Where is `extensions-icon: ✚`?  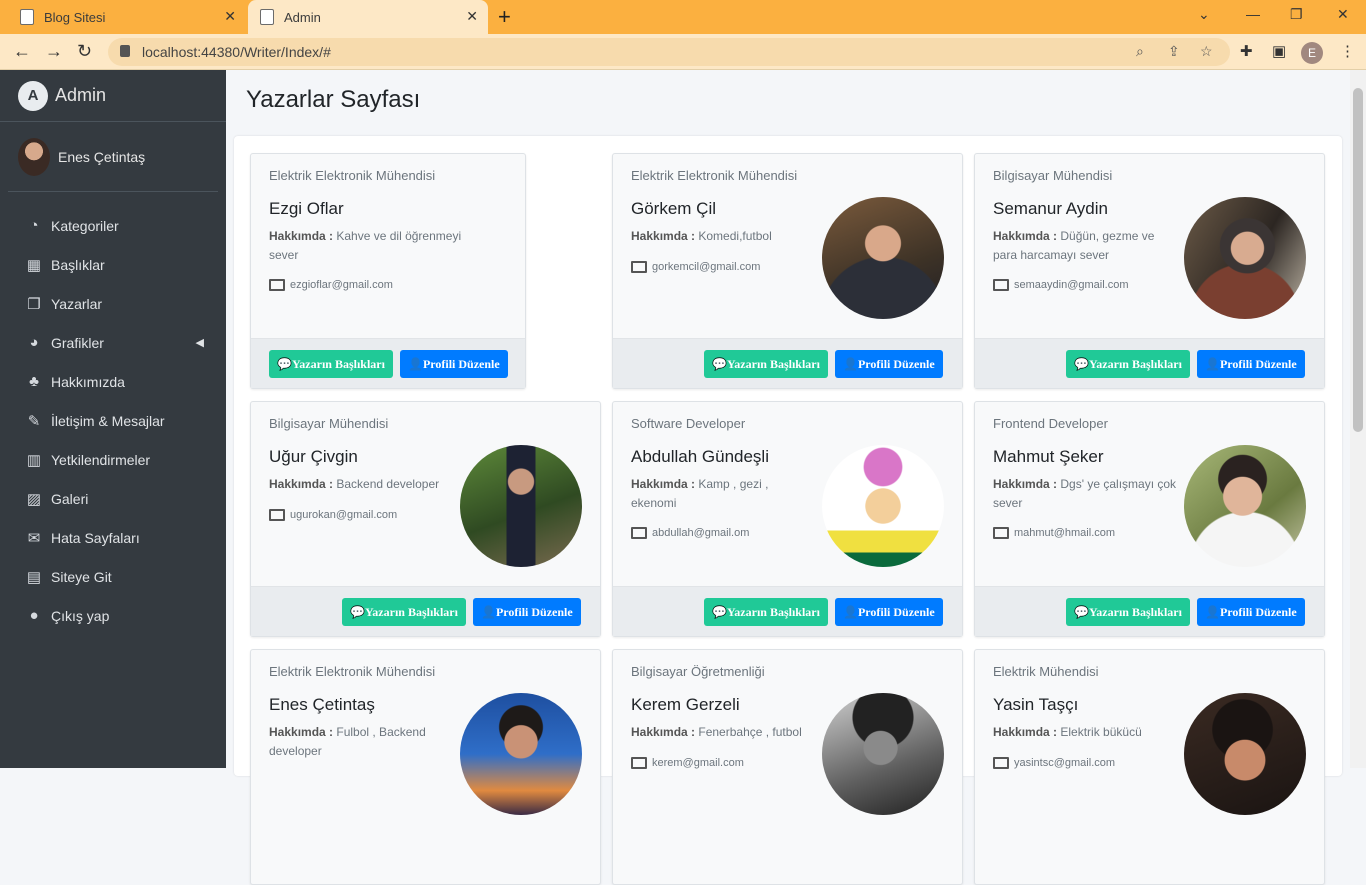
extensions-icon: ✚ is located at coordinates (1246, 51).